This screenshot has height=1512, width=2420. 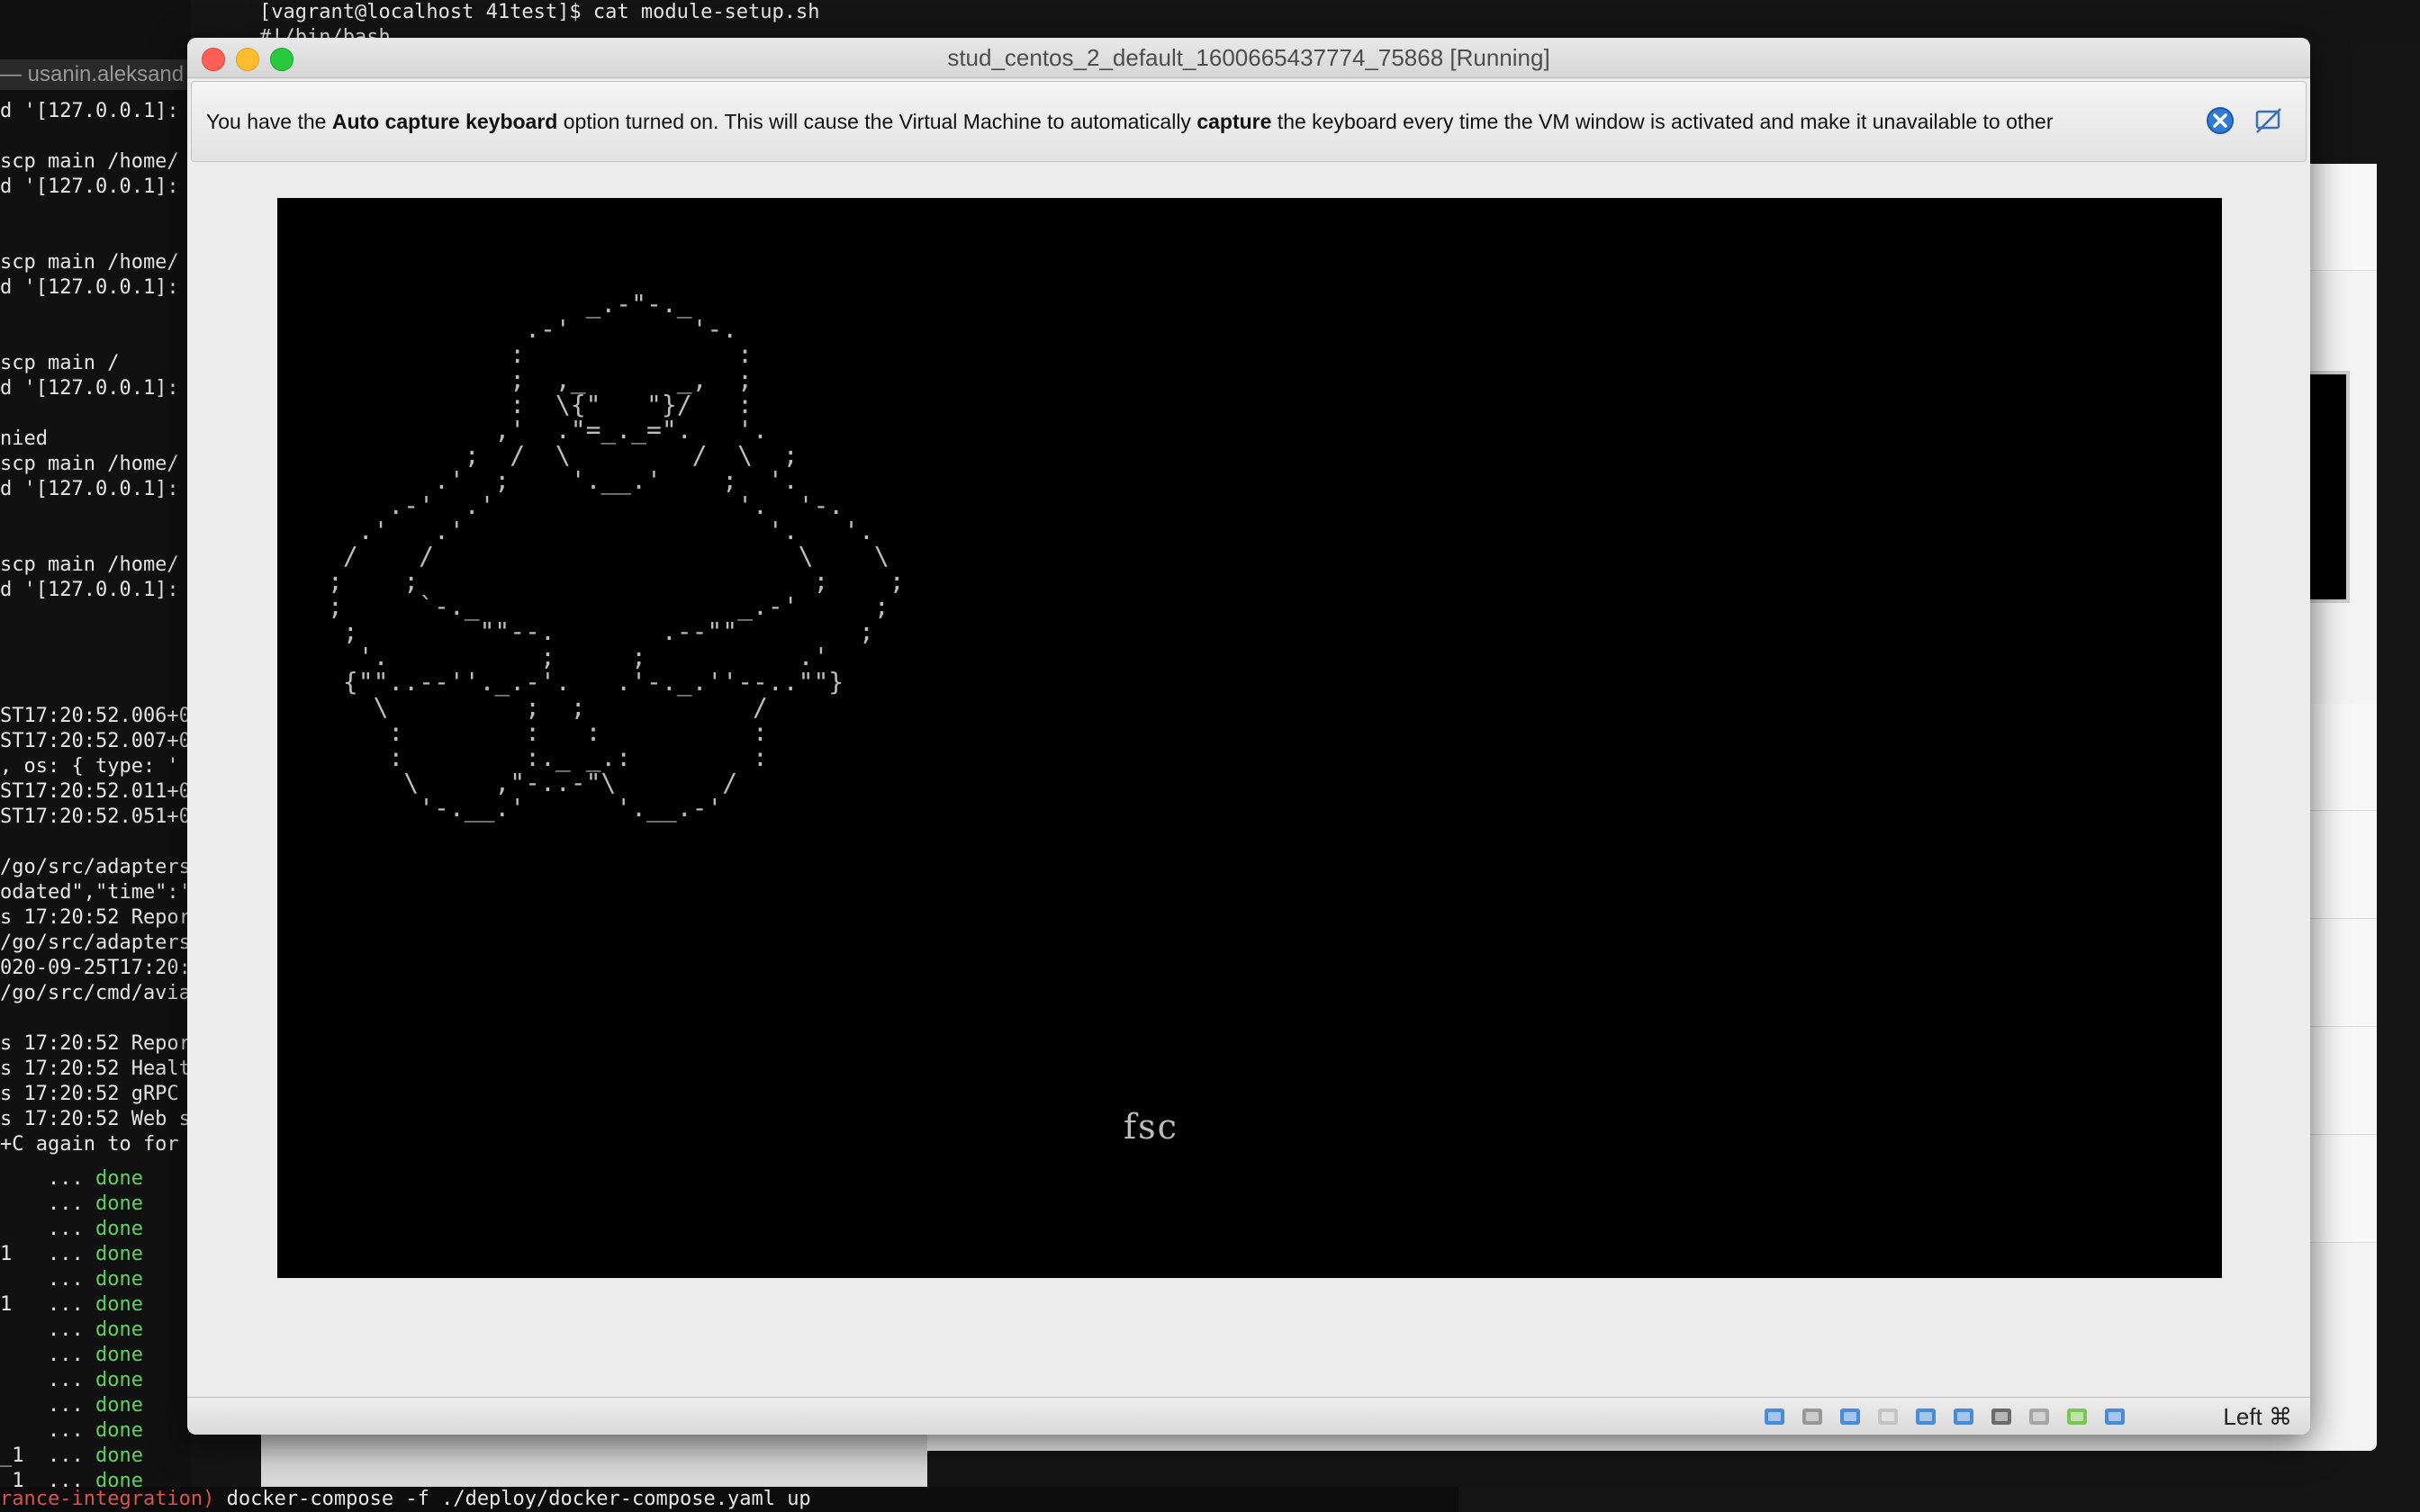 I want to click on status-bar: Left ⌘, so click(x=1248, y=1416).